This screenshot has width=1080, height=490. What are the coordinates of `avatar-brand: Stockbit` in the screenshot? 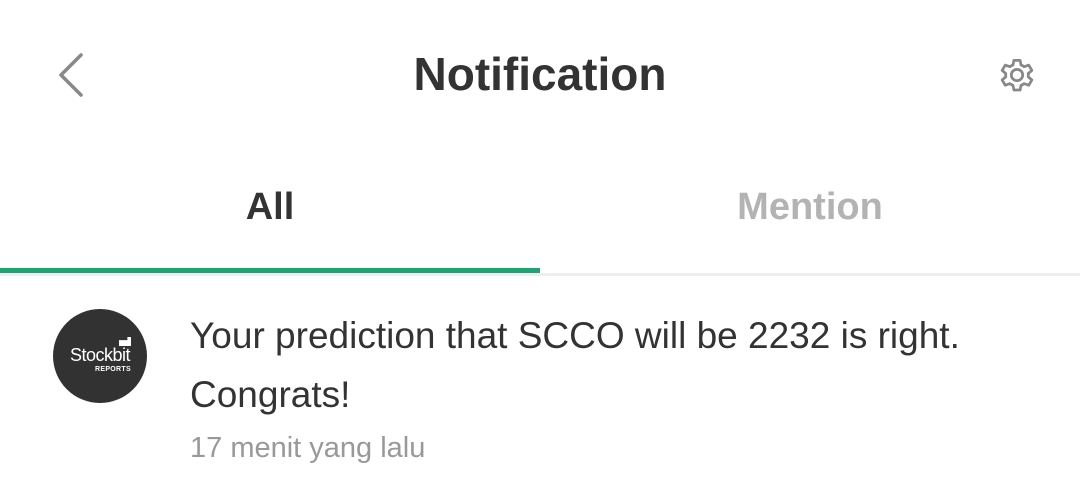 It's located at (100, 355).